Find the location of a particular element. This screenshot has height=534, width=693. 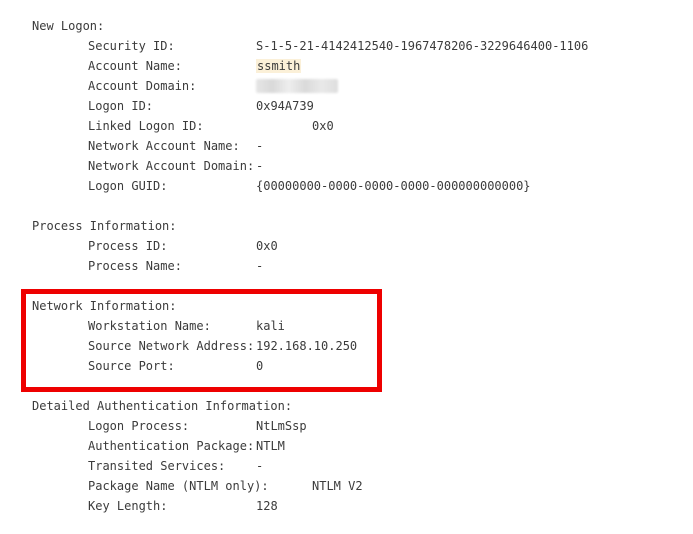

linked-logon-id-value: 0x0 is located at coordinates (323, 126).